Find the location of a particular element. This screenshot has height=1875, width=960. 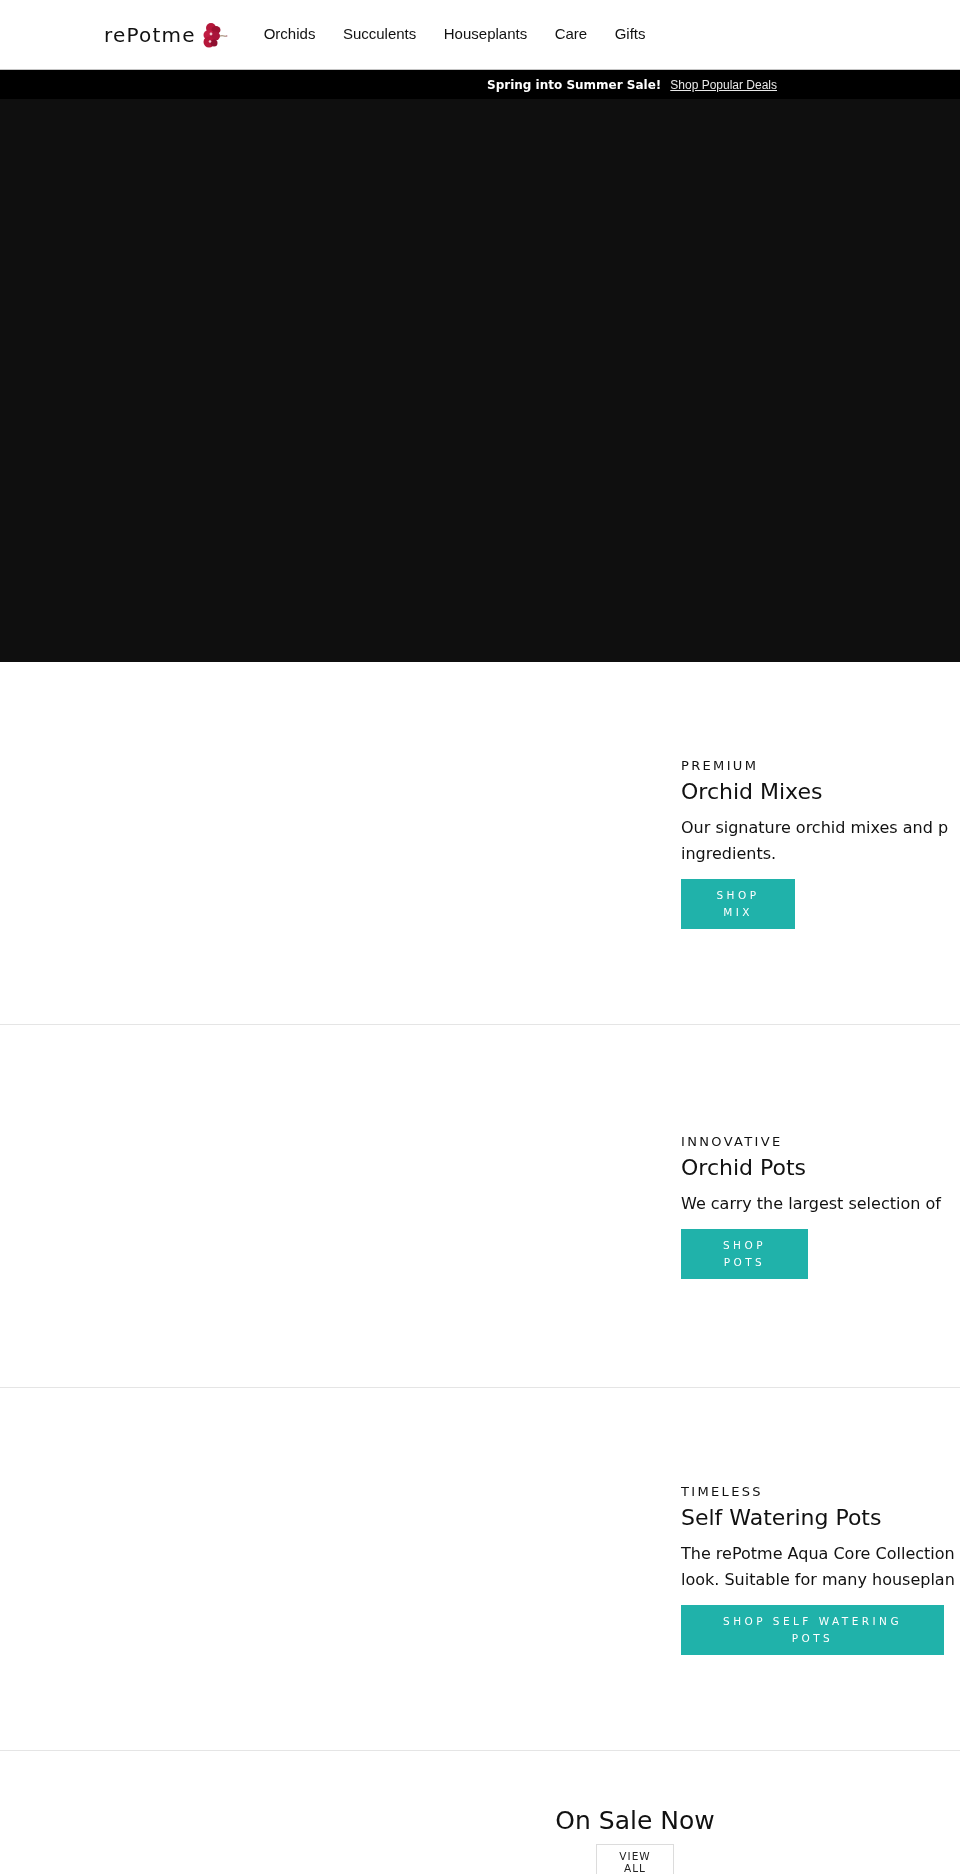

section-eyebrow: INNOVATIVE is located at coordinates (732, 1141).